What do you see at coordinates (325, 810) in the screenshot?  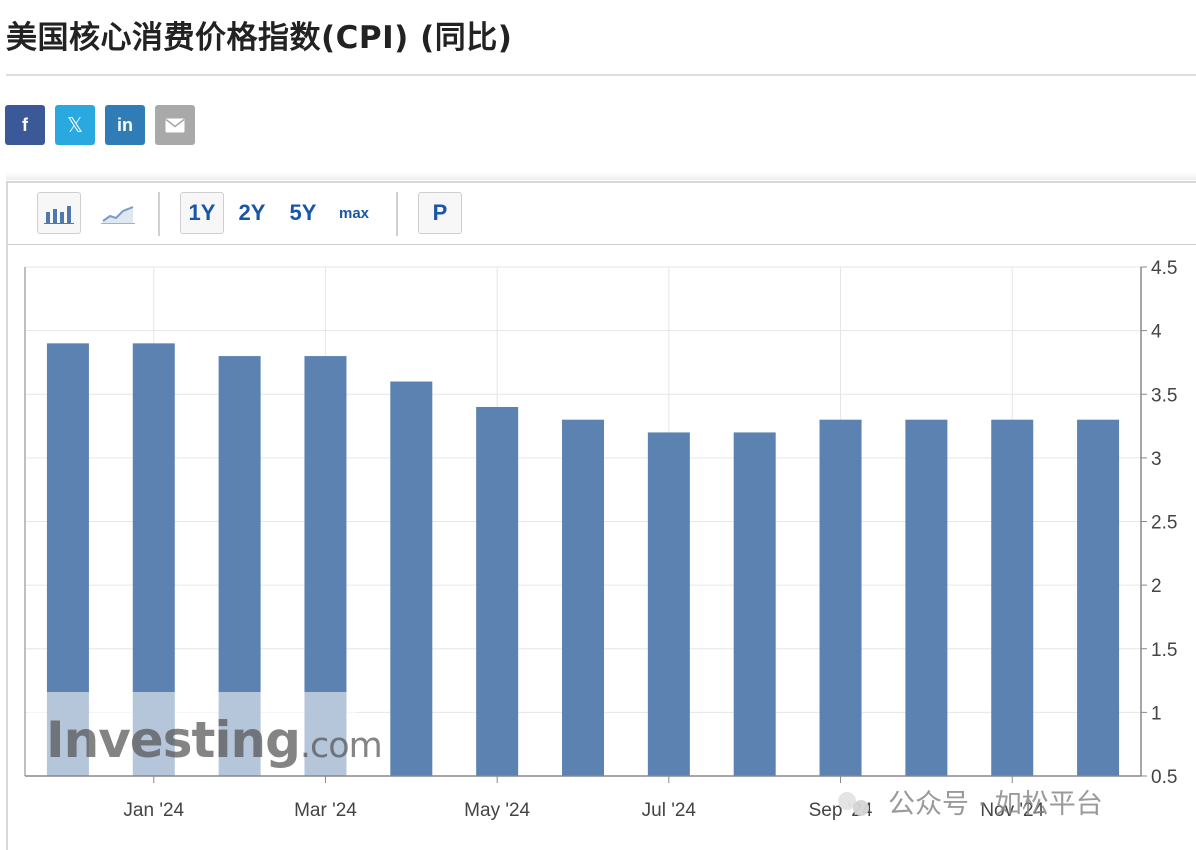 I see `x-tick-label: Mar '24` at bounding box center [325, 810].